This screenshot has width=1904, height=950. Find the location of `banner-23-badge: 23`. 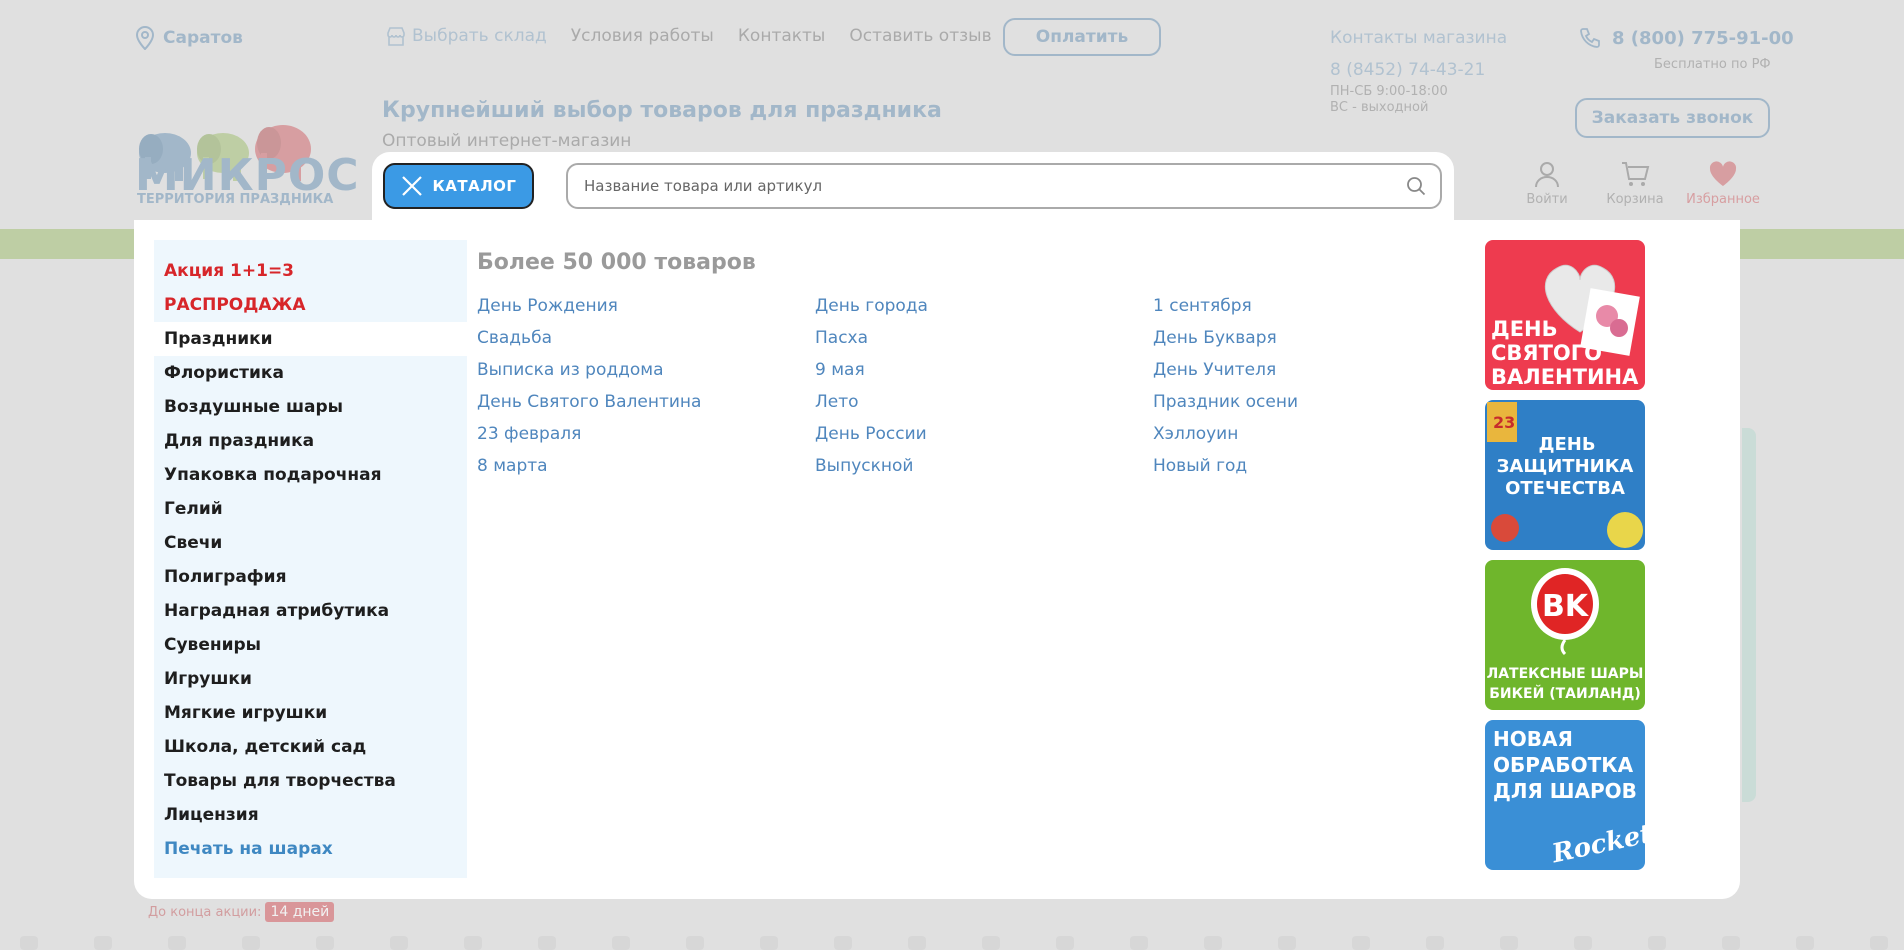

banner-23-badge: 23 is located at coordinates (1504, 422).